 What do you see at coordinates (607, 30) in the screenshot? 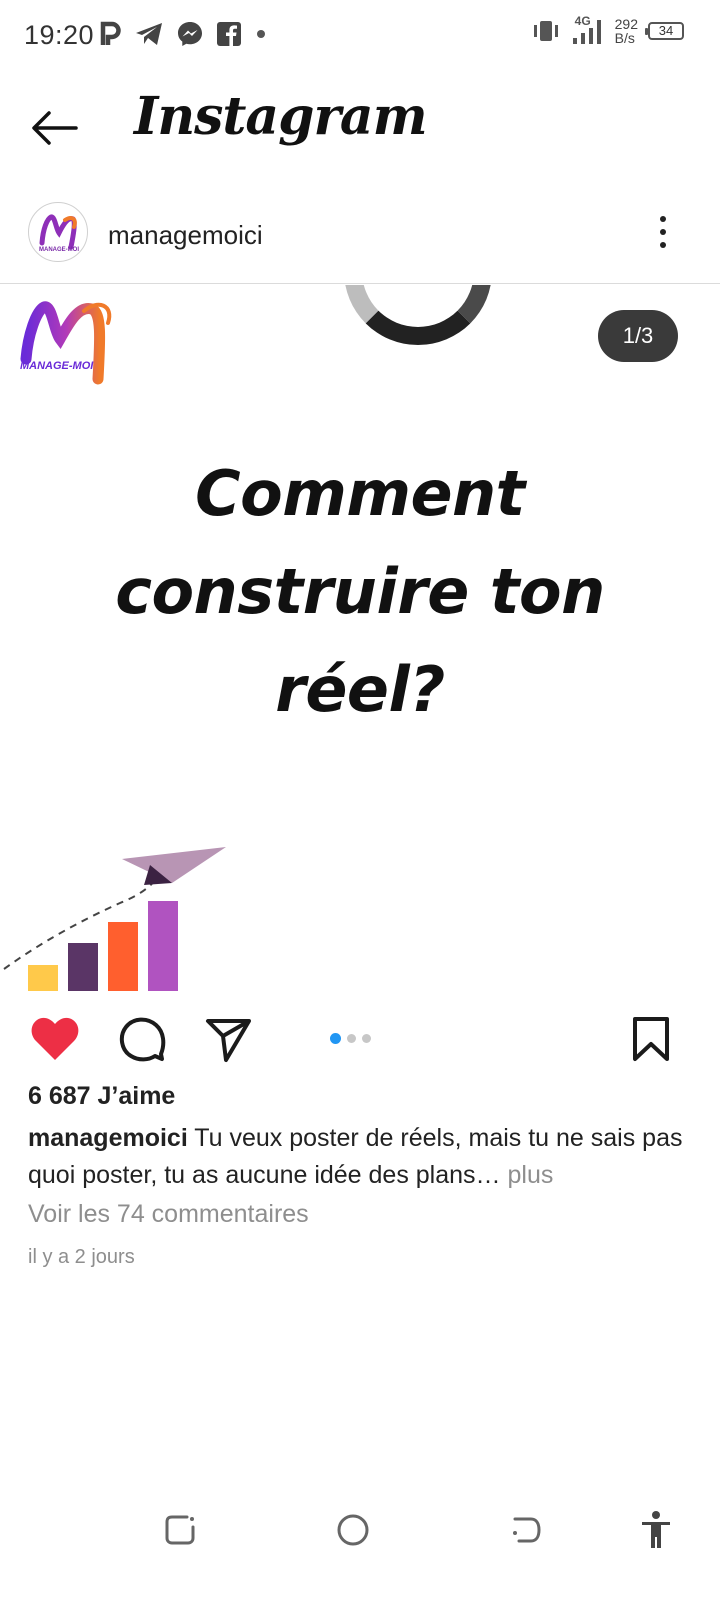
I see `system-icons: 4G 292 B/s 34` at bounding box center [607, 30].